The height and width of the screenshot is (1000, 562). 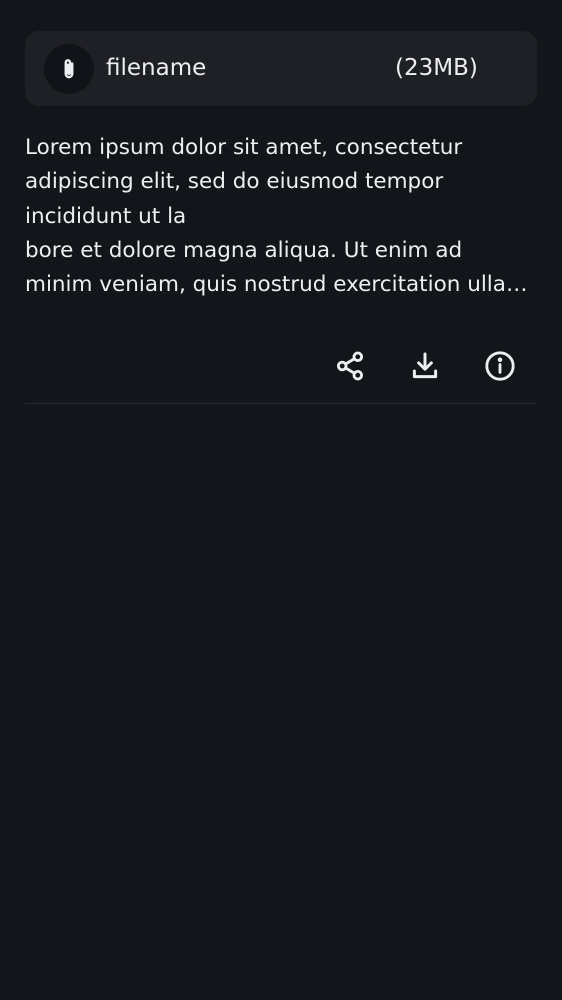 I want to click on attachment-size: (23MB), so click(x=436, y=68).